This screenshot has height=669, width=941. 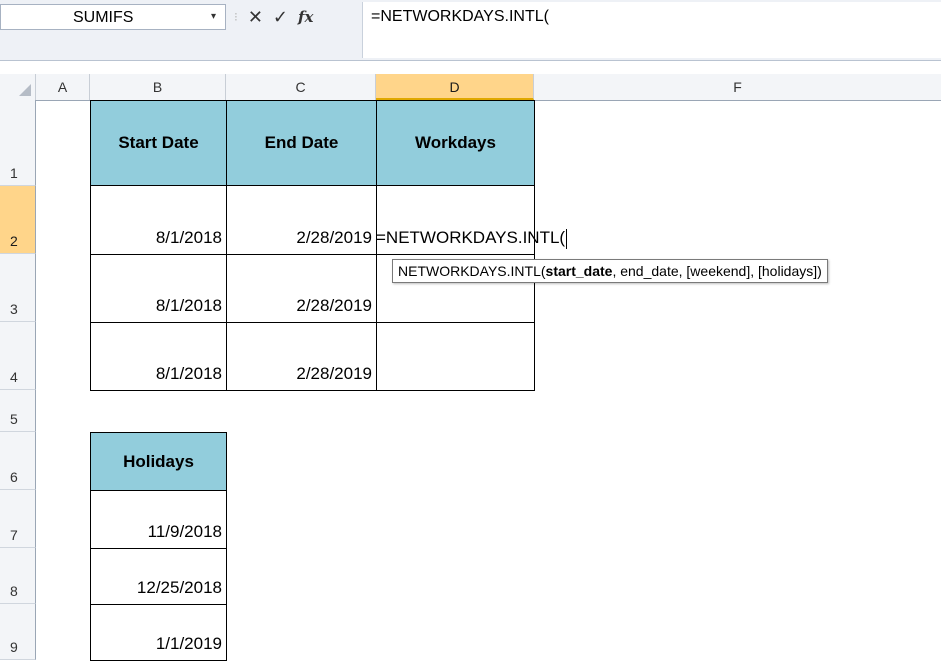 I want to click on name-box-value: SUMIFS, so click(x=103, y=17).